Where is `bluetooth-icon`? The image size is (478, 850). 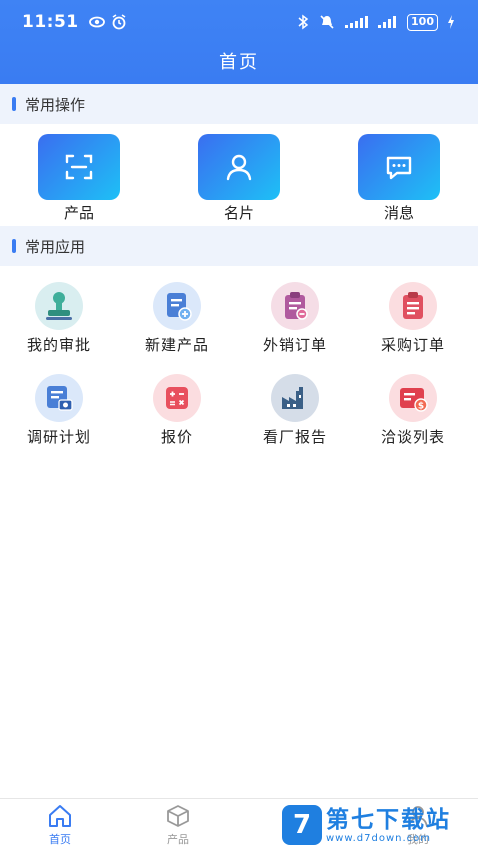
bluetooth-icon is located at coordinates (303, 22).